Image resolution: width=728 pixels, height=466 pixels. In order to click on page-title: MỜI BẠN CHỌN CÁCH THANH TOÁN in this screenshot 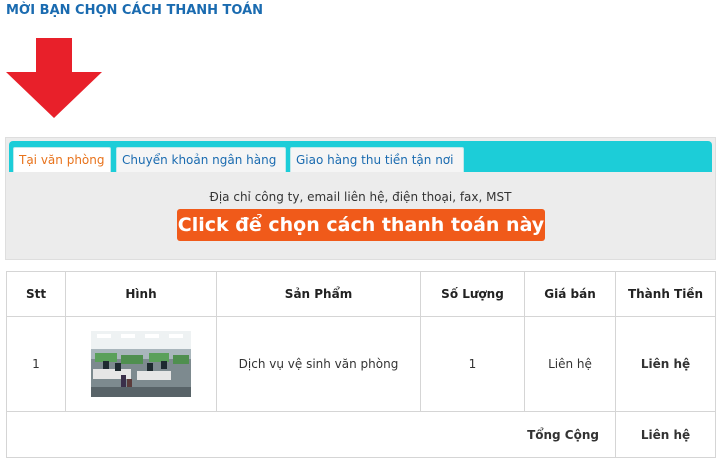, I will do `click(135, 10)`.